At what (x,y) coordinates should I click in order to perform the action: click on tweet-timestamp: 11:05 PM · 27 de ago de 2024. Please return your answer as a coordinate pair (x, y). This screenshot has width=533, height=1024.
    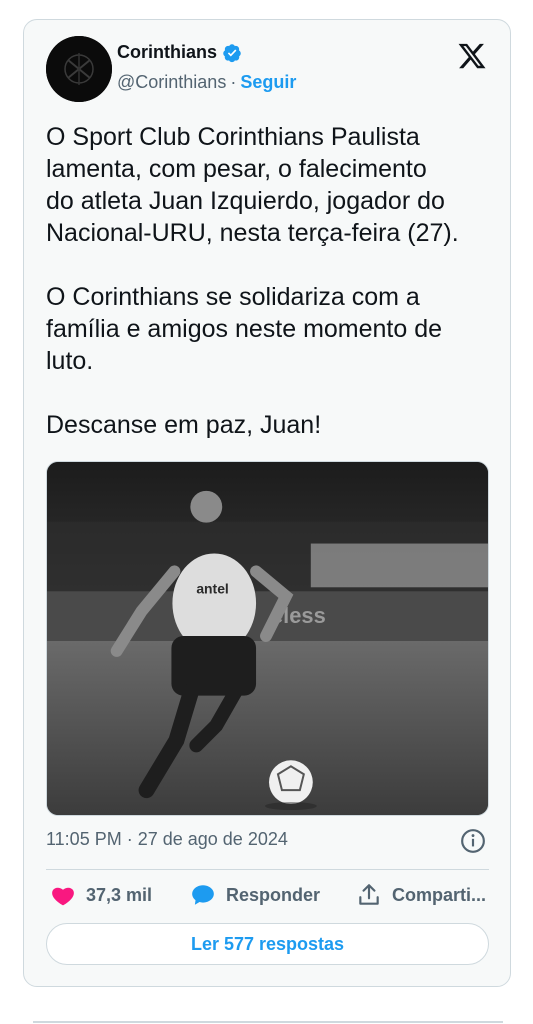
    Looking at the image, I should click on (167, 839).